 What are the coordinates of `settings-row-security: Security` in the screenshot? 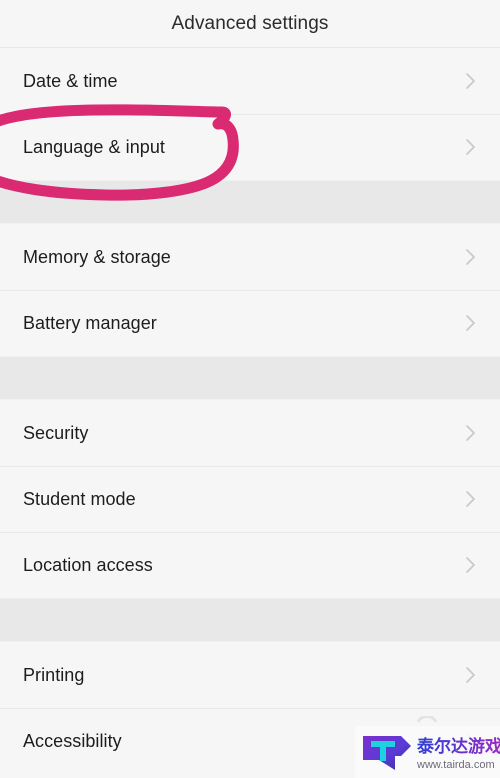 It's located at (250, 433).